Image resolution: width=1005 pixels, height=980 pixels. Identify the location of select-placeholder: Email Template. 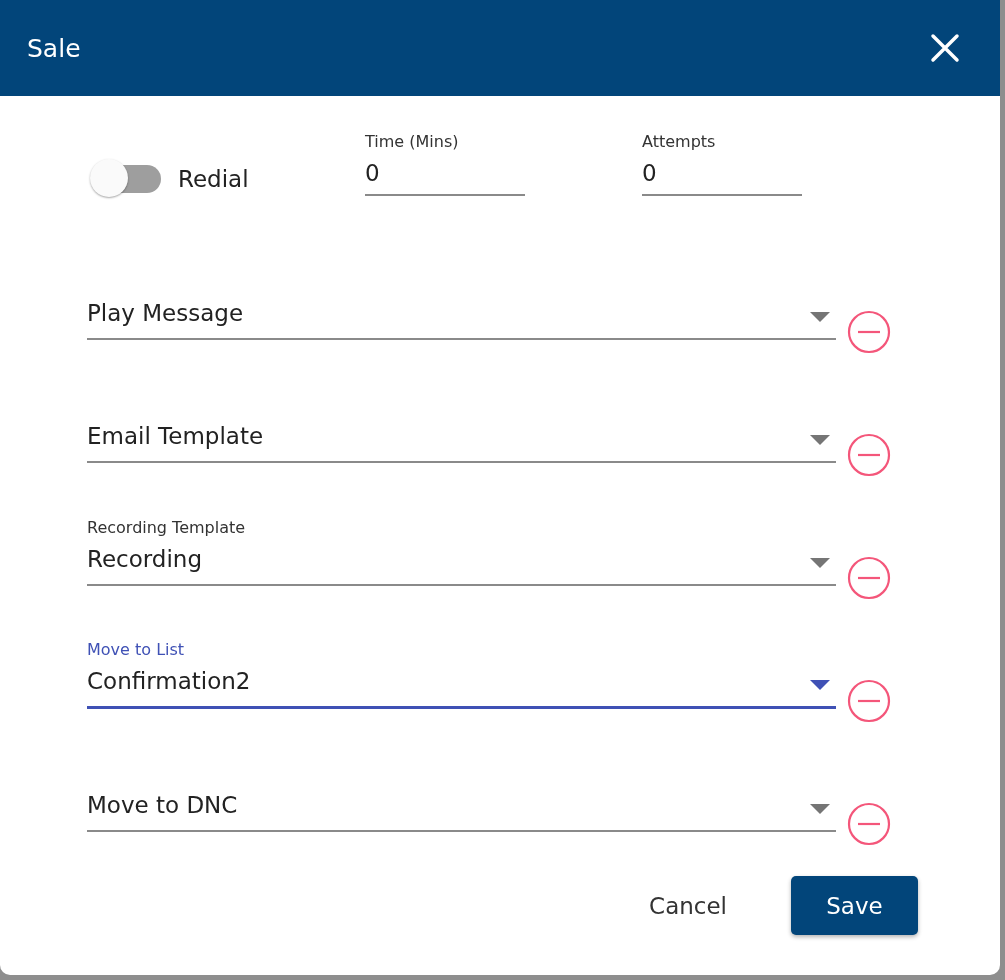
(175, 436).